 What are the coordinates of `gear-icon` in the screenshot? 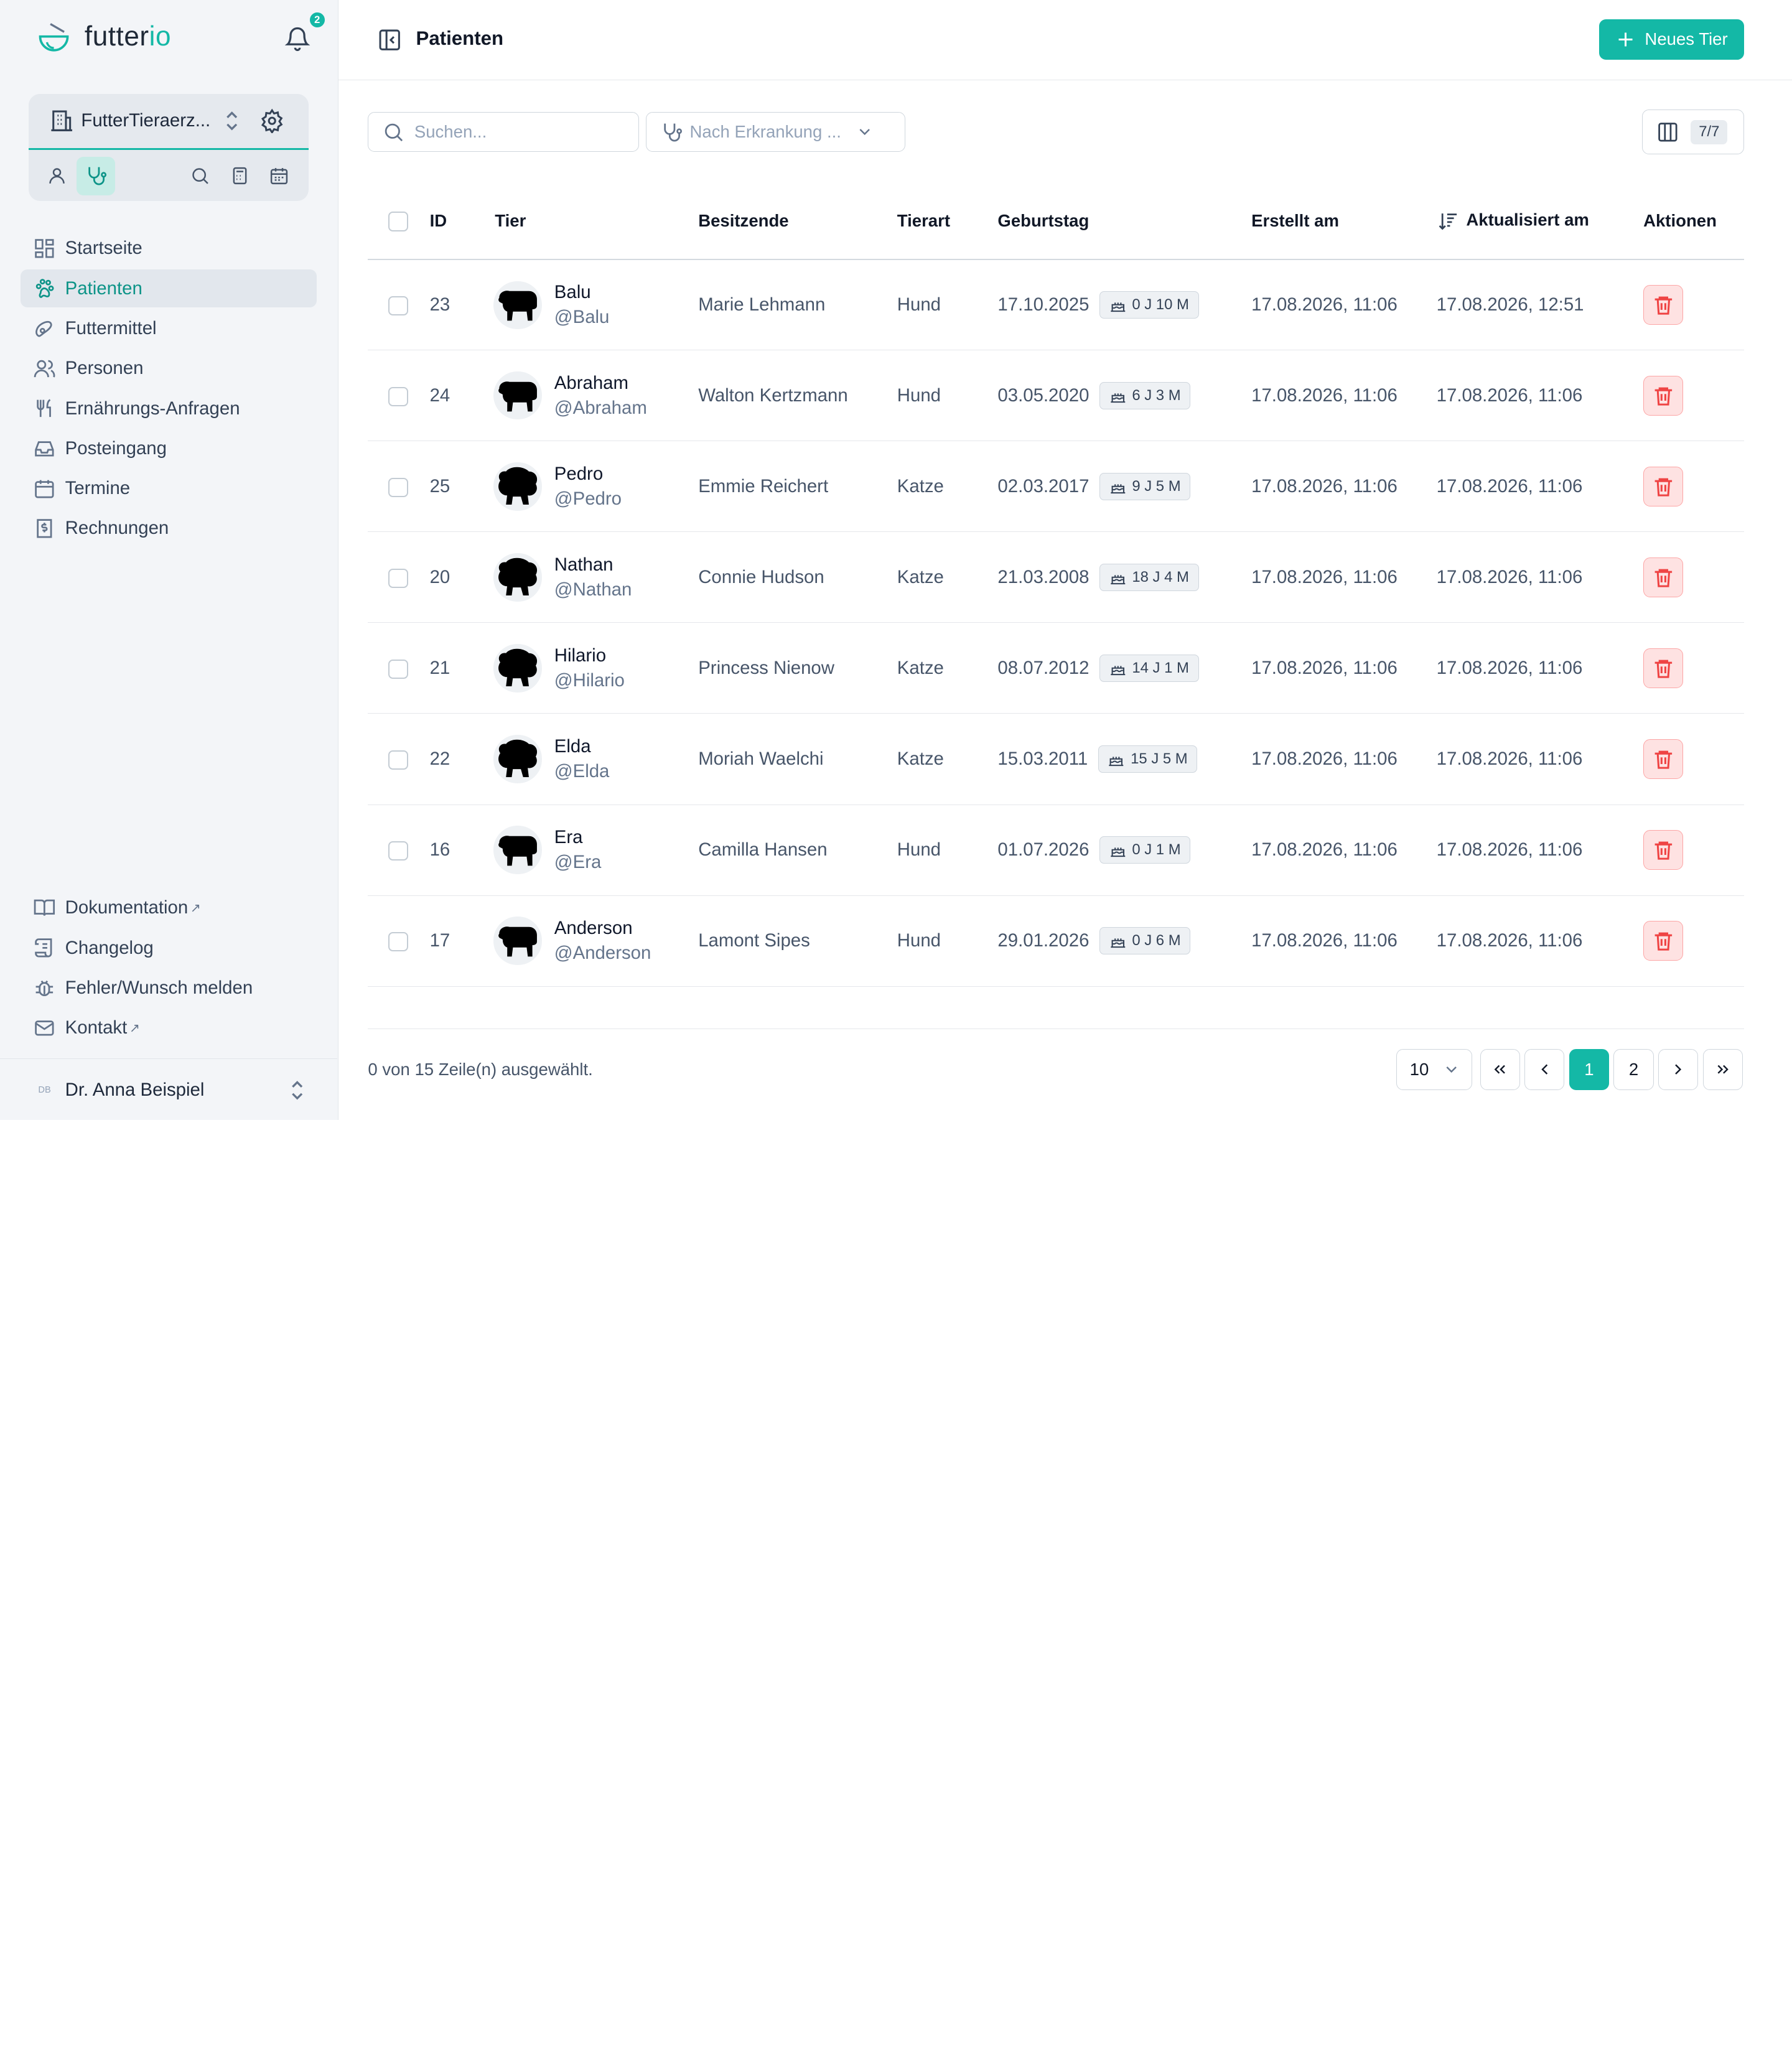 It's located at (271, 121).